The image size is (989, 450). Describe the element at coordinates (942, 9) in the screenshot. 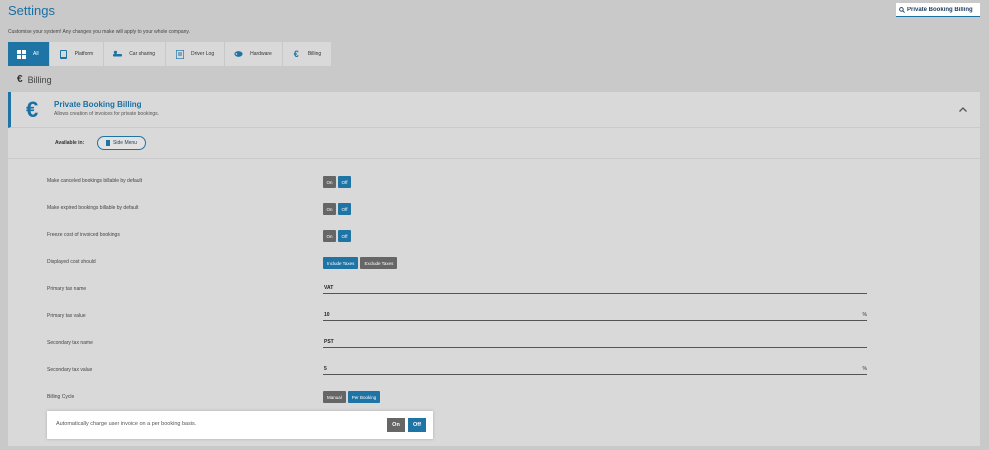

I see `search-input` at that location.